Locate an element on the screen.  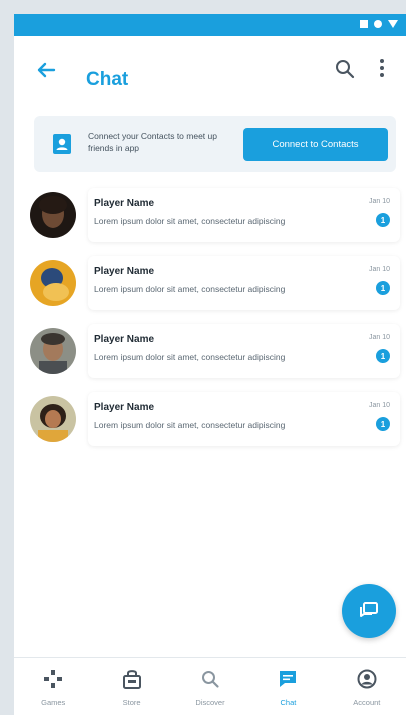
status-icons is located at coordinates (379, 24).